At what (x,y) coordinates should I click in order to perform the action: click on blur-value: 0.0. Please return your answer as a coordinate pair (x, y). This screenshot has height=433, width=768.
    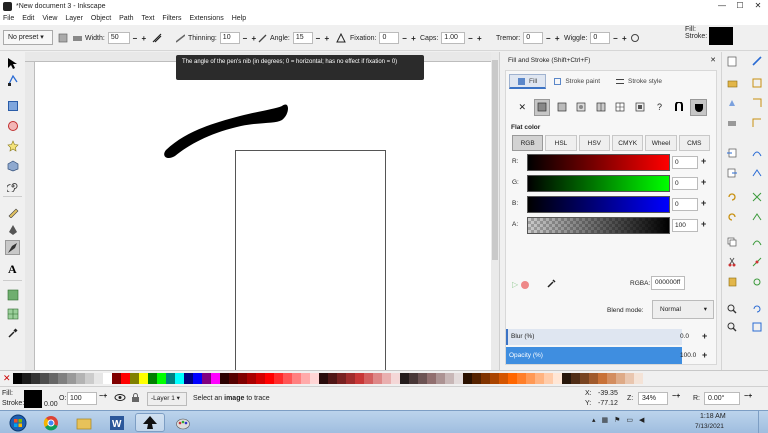
    Looking at the image, I should click on (684, 336).